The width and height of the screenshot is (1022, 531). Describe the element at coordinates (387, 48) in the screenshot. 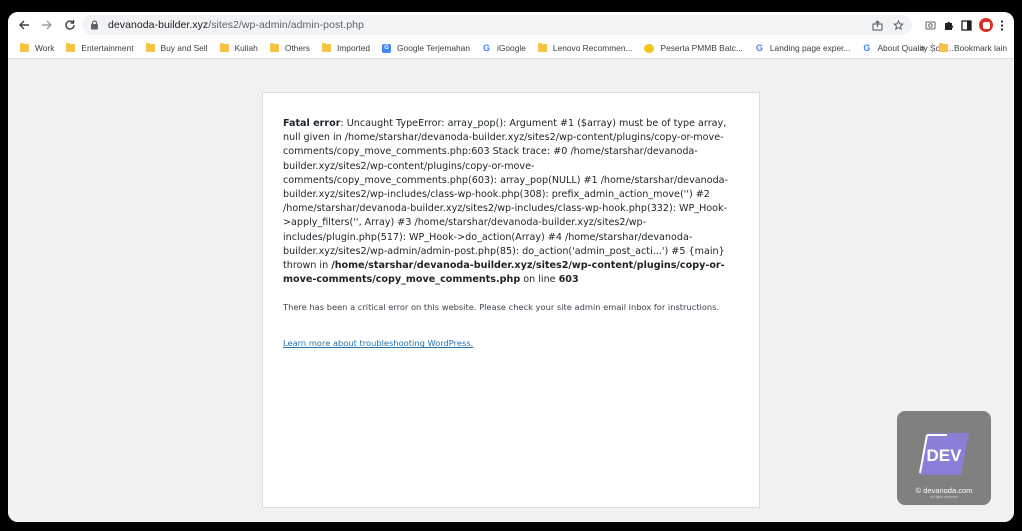

I see `google-translate-icon: G` at that location.